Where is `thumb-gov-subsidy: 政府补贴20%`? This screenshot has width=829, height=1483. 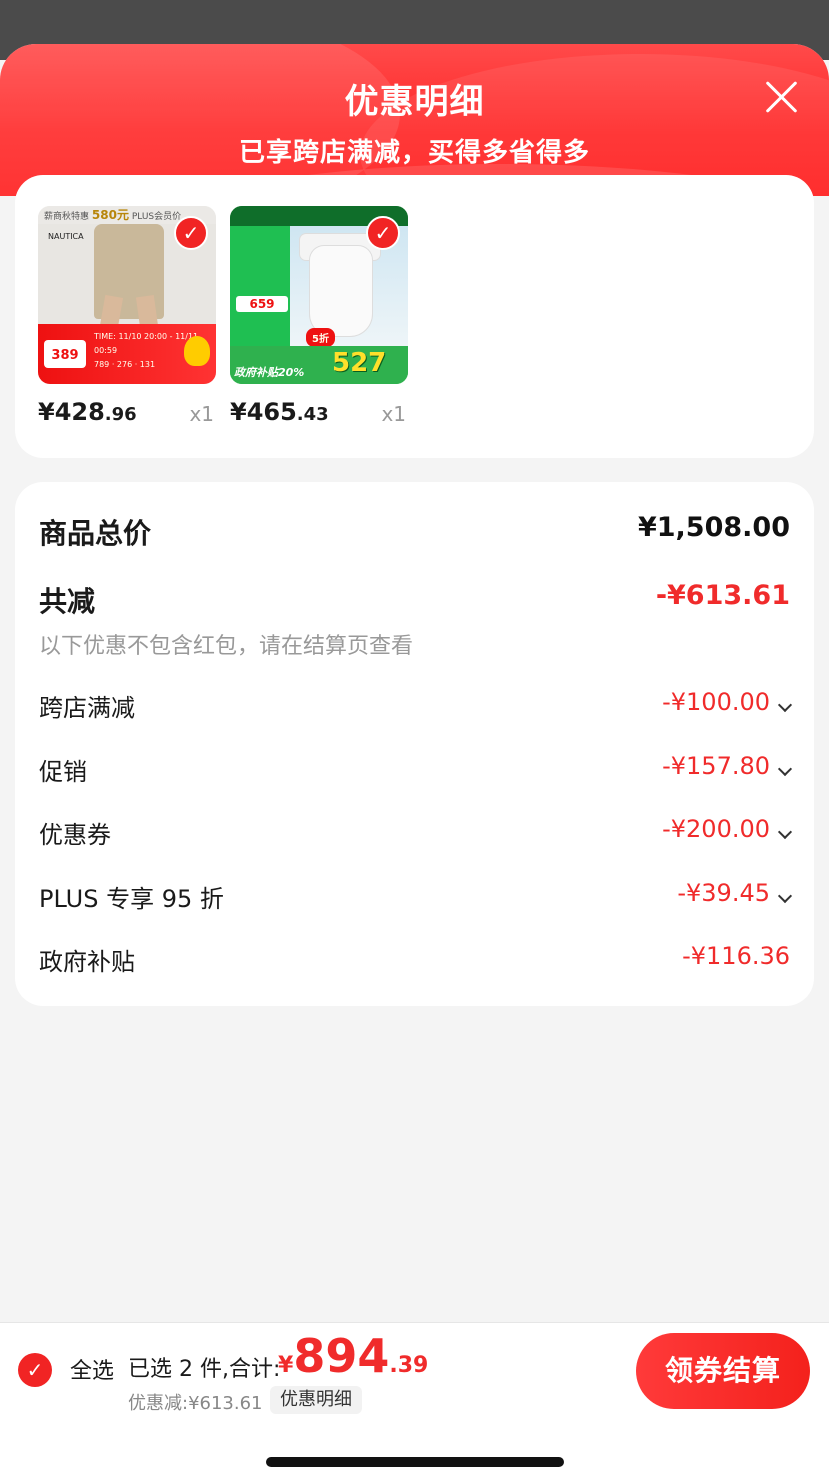
thumb-gov-subsidy: 政府补贴20% is located at coordinates (269, 372).